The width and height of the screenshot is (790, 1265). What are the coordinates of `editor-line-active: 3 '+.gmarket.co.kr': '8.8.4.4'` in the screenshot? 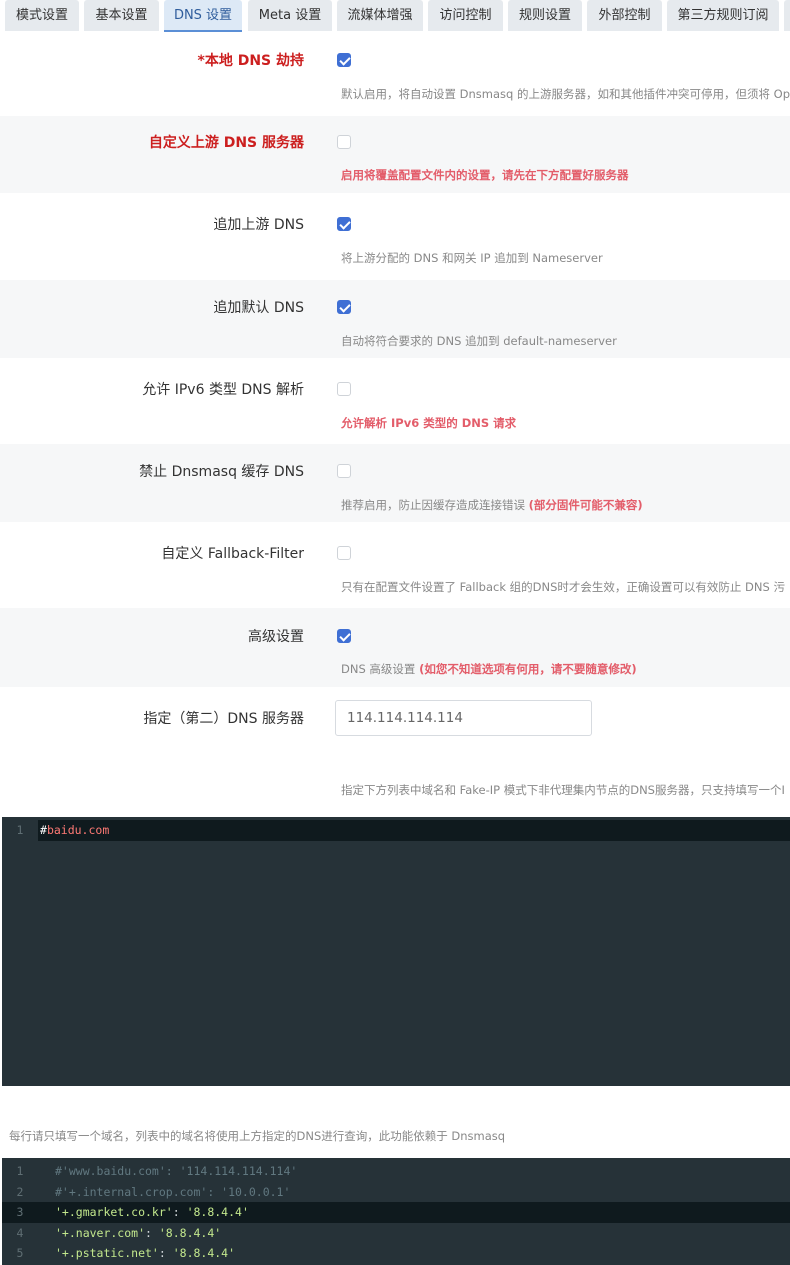 It's located at (396, 1212).